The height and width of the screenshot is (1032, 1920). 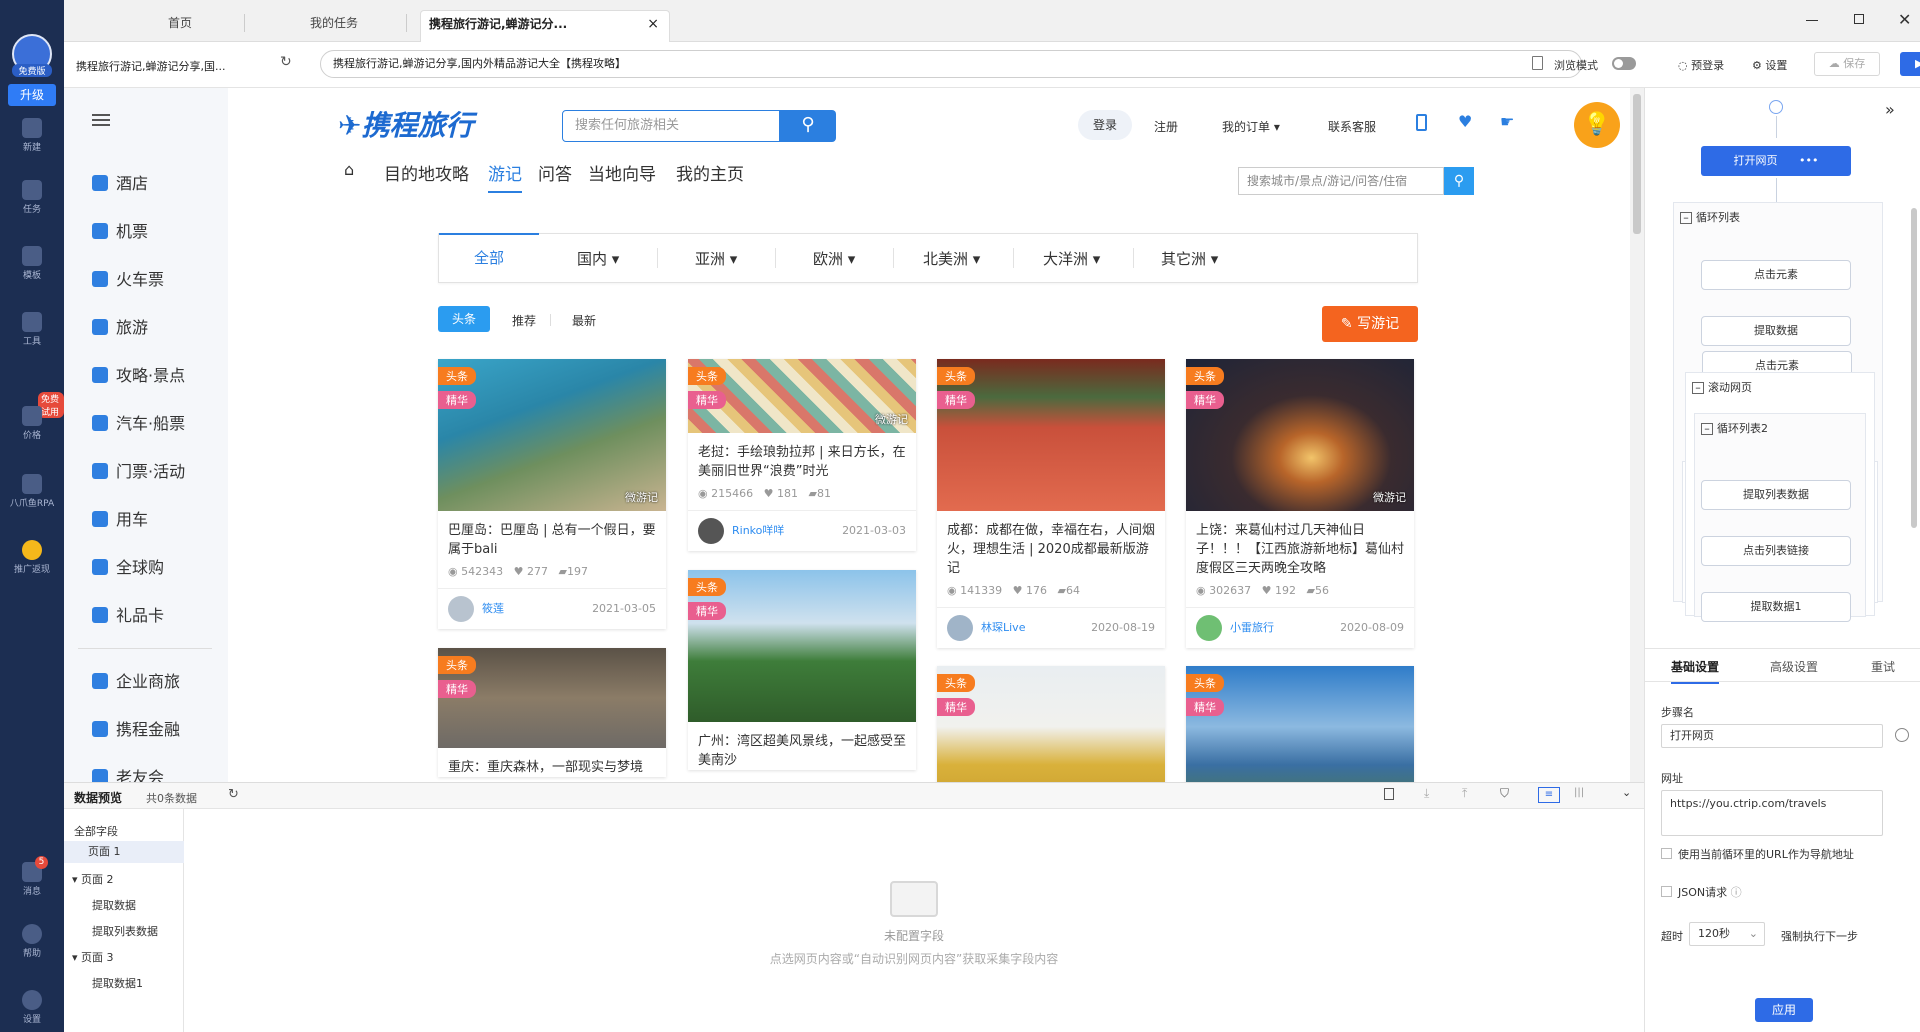 What do you see at coordinates (136, 728) in the screenshot?
I see `site-nav-finance: 携程金融` at bounding box center [136, 728].